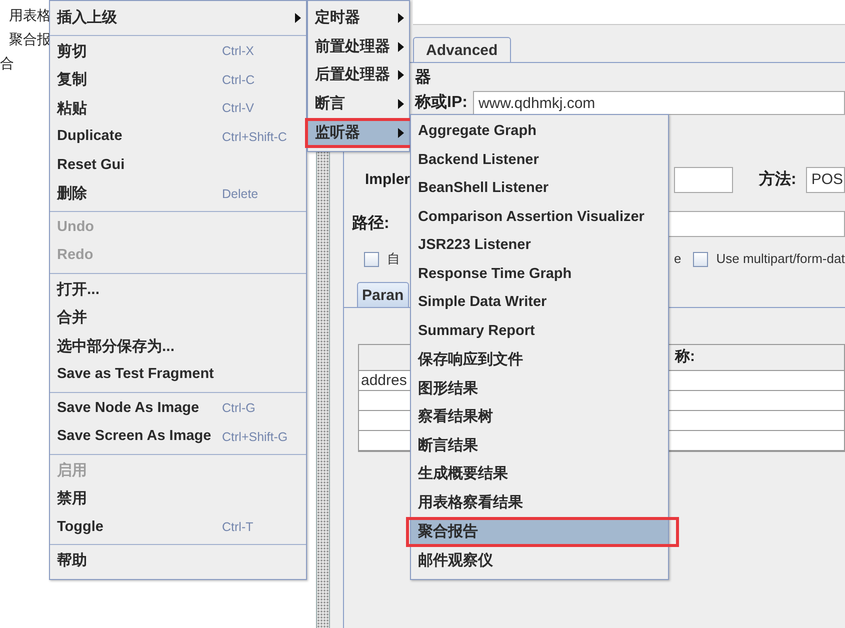  What do you see at coordinates (462, 49) in the screenshot?
I see `tab: Advanced` at bounding box center [462, 49].